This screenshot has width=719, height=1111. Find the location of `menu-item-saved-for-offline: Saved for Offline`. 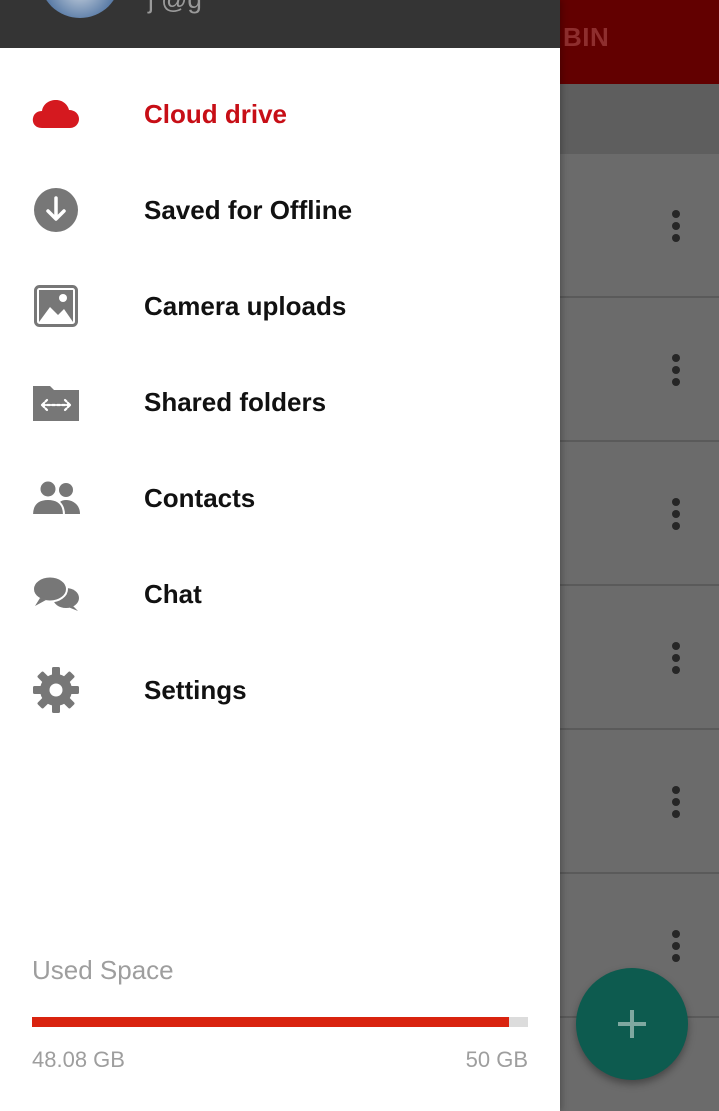

menu-item-saved-for-offline: Saved for Offline is located at coordinates (280, 210).